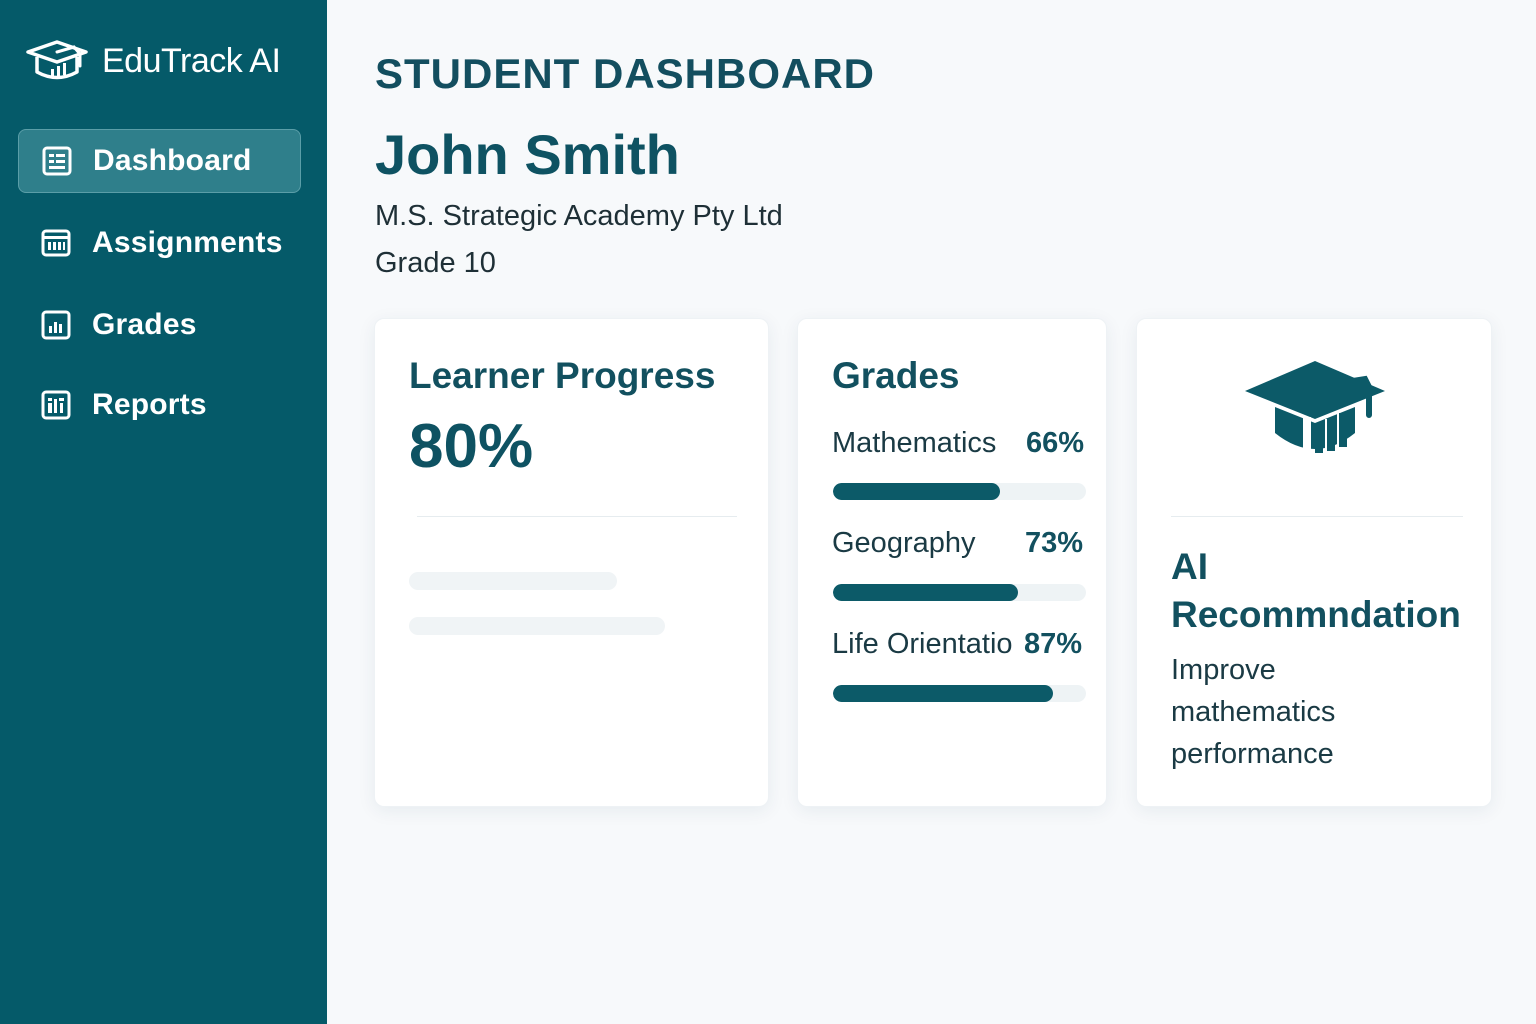 The width and height of the screenshot is (1536, 1024). Describe the element at coordinates (1253, 712) in the screenshot. I see `ai-recommendation-text: Improve mathematics performance` at that location.